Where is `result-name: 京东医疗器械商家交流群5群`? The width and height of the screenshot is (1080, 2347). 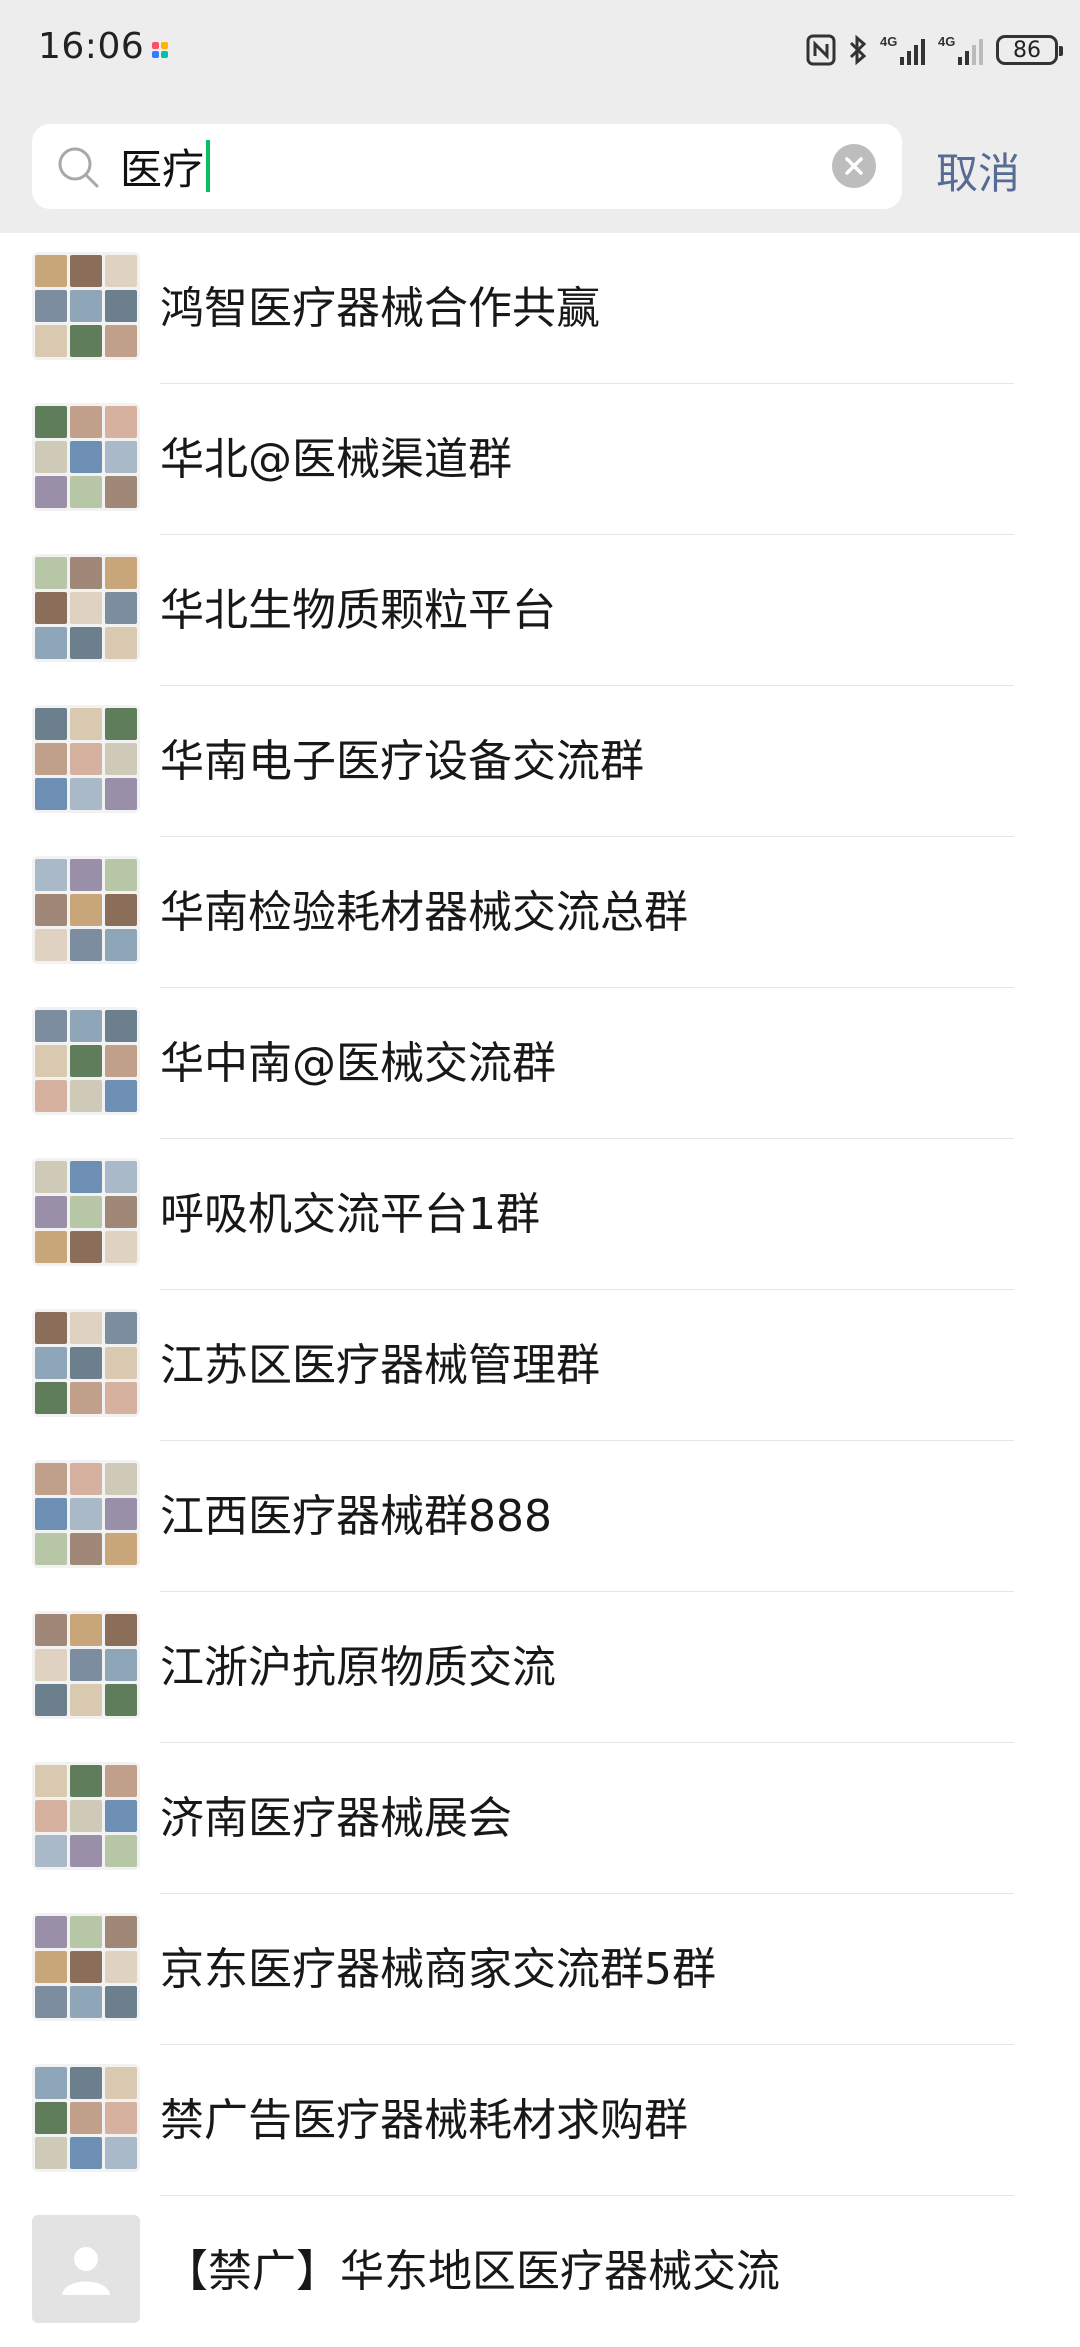 result-name: 京东医疗器械商家交流群5群 is located at coordinates (438, 1969).